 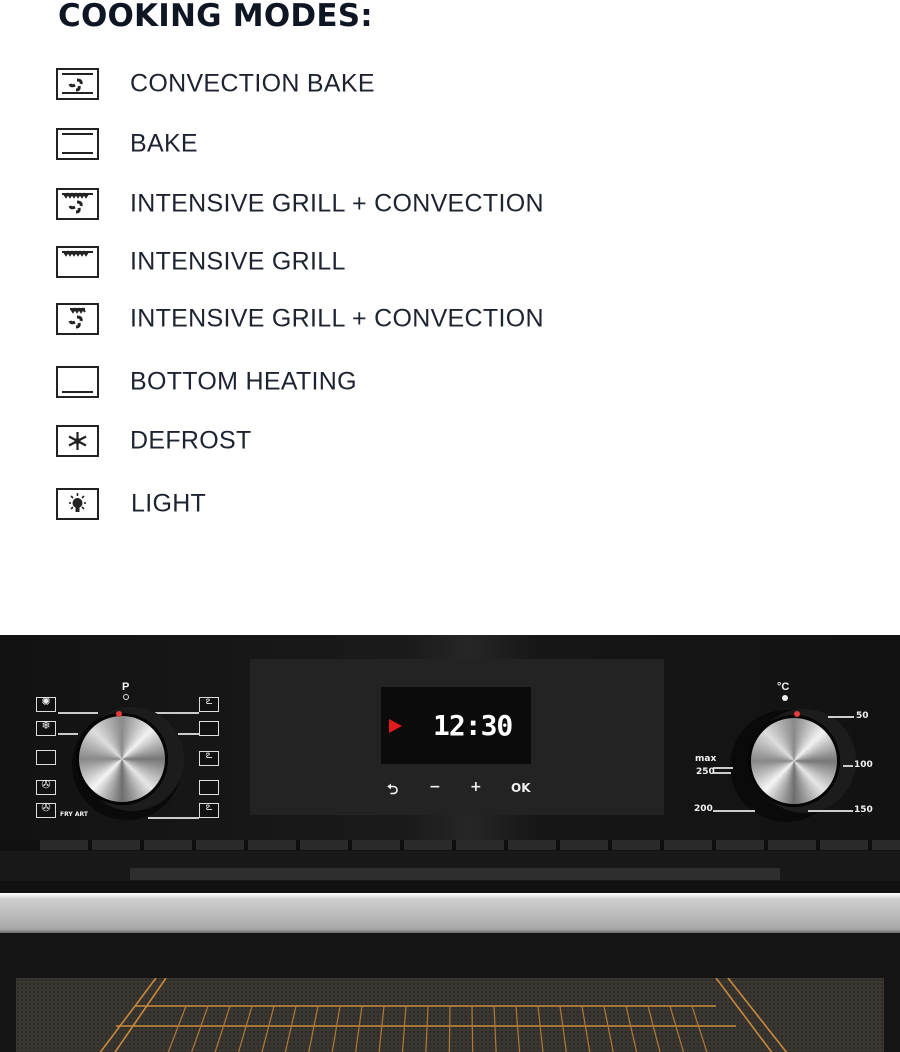 I want to click on mode-defrost: DEFROST, so click(x=153, y=441).